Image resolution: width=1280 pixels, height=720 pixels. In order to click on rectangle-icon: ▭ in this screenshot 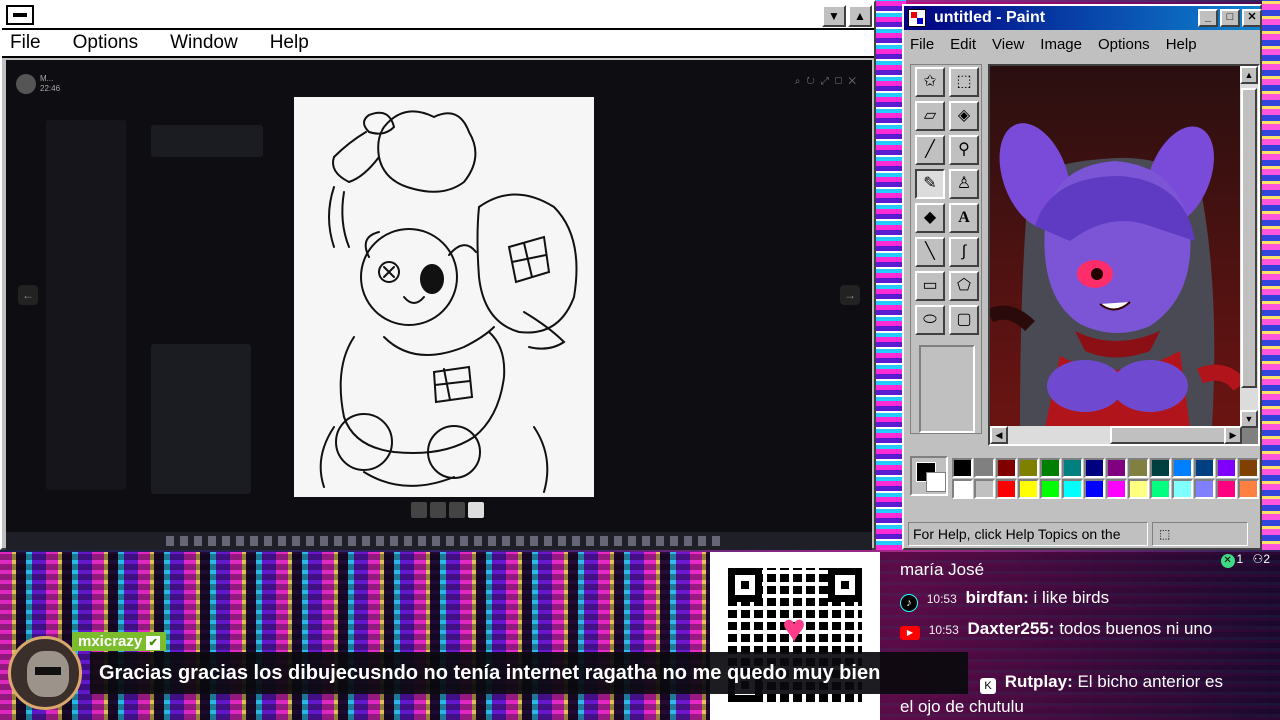, I will do `click(930, 286)`.